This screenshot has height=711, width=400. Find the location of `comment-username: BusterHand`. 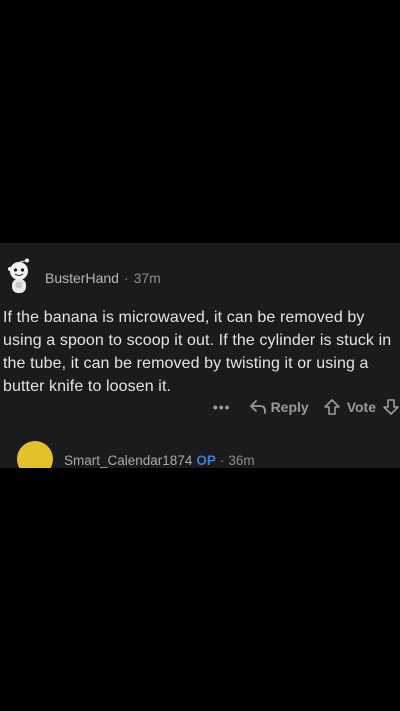

comment-username: BusterHand is located at coordinates (82, 278).